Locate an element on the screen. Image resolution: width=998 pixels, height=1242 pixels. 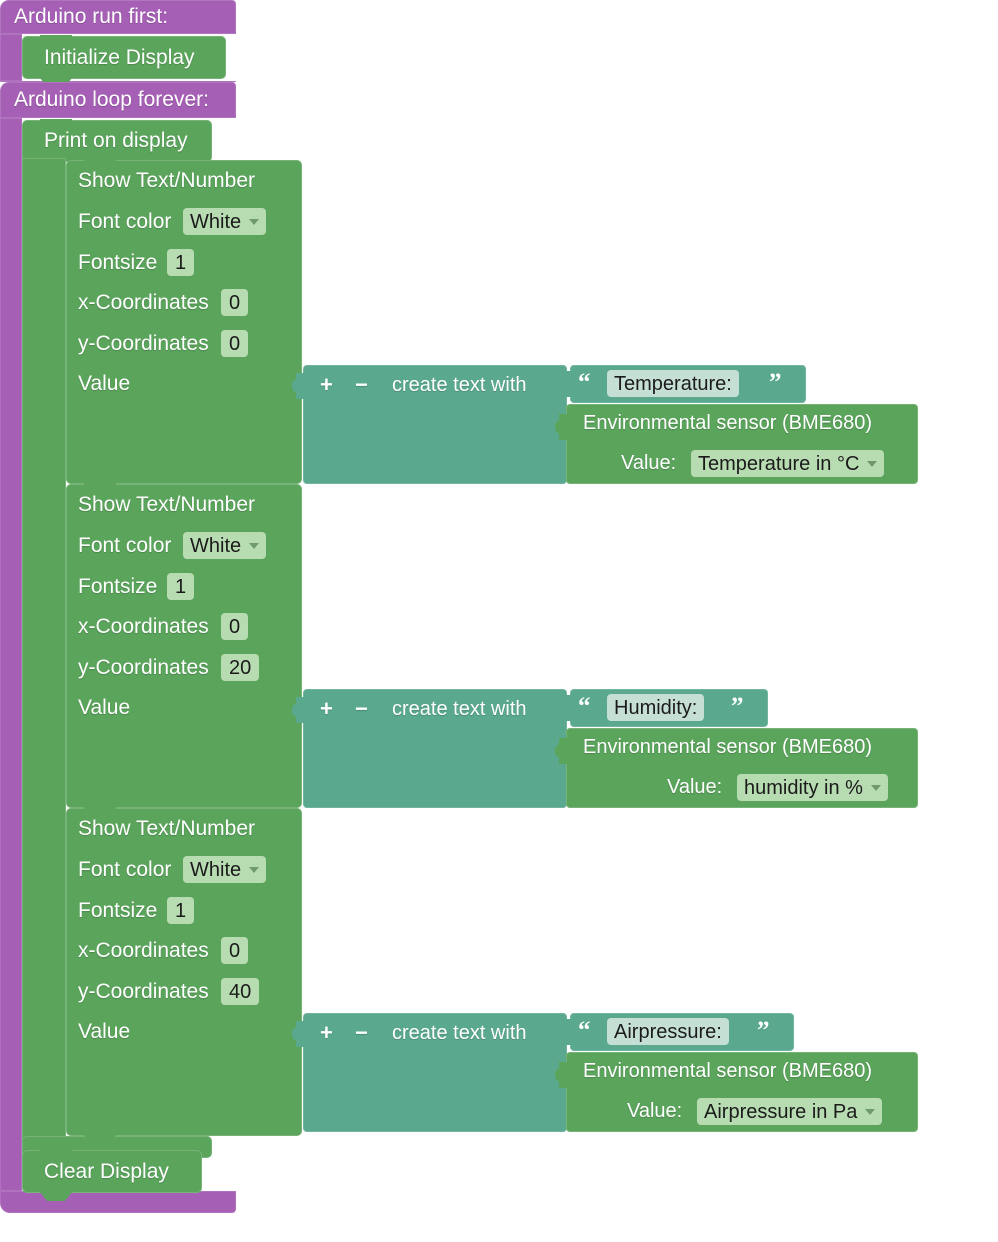
initialize-display-label: Initialize Display is located at coordinates (119, 57).